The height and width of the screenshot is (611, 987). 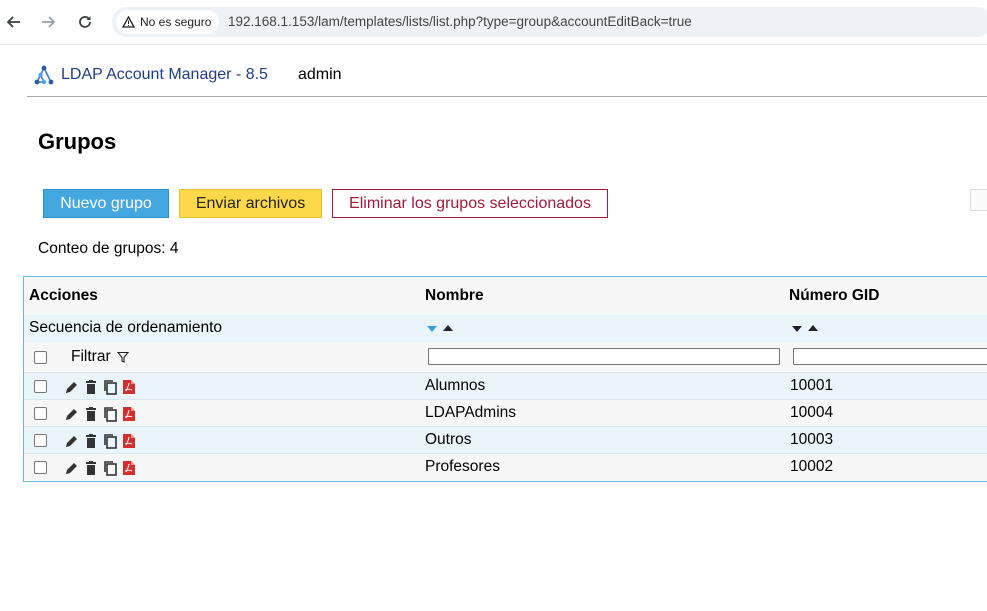 What do you see at coordinates (128, 22) in the screenshot?
I see `warning-icon` at bounding box center [128, 22].